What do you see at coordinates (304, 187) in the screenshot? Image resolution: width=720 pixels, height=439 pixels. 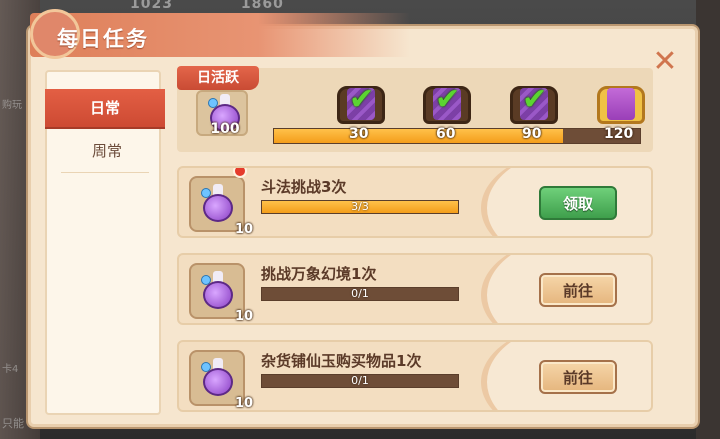 I see `task-name: 斗法挑战3次` at bounding box center [304, 187].